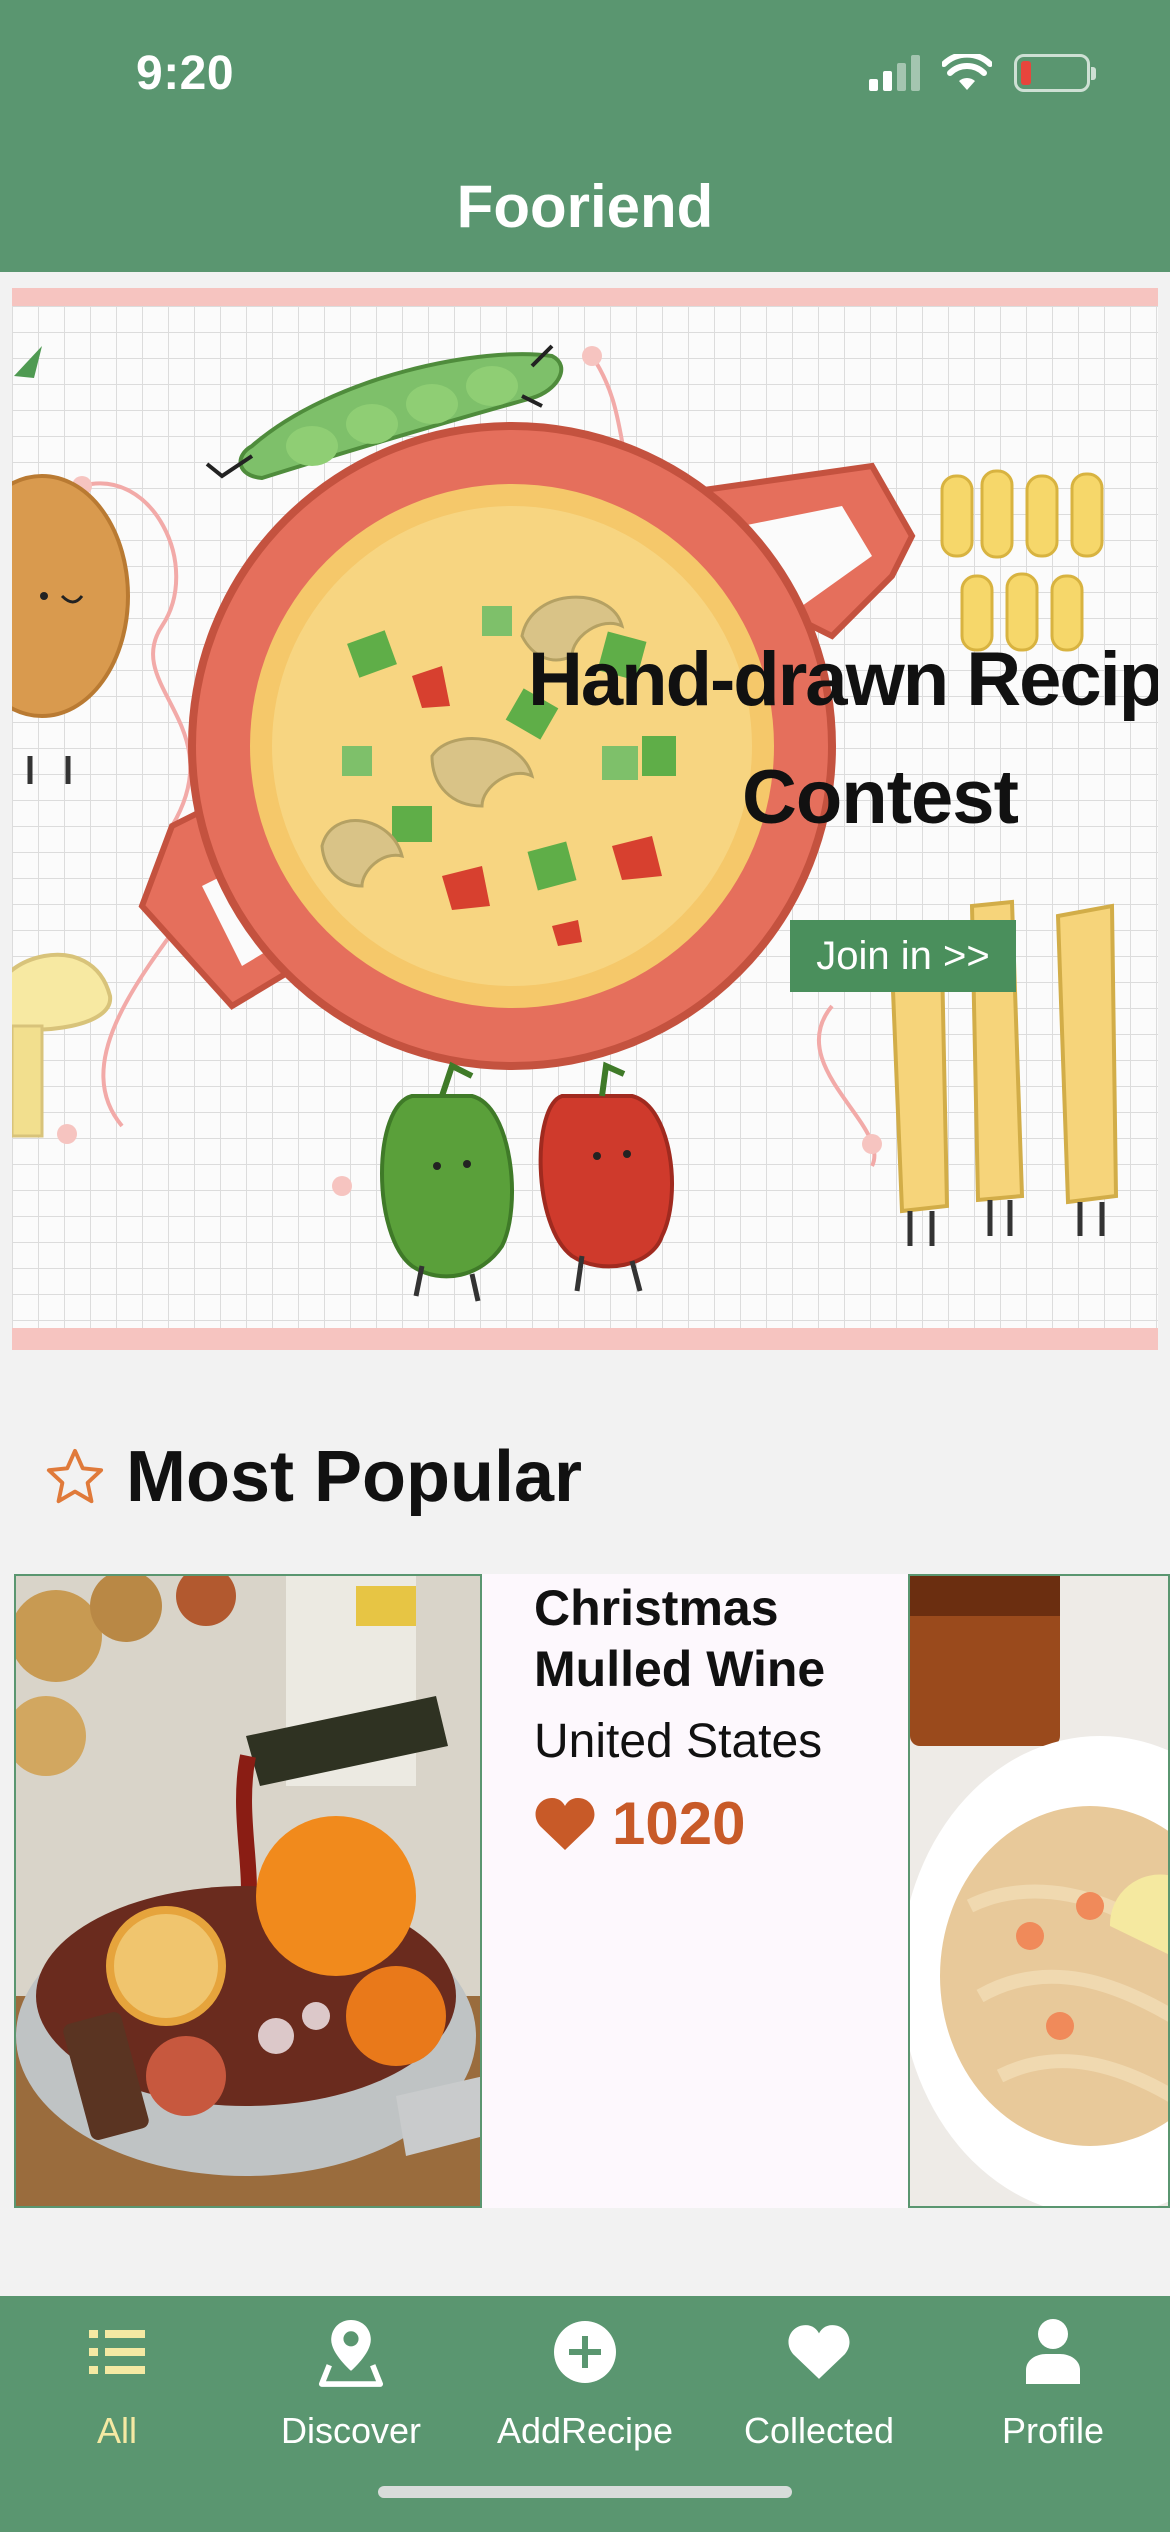 The width and height of the screenshot is (1170, 2532). Describe the element at coordinates (354, 1477) in the screenshot. I see `section-title: Most Popular` at that location.